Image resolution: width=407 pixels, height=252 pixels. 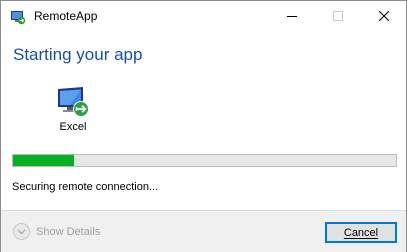 I want to click on maximize-button, so click(x=337, y=16).